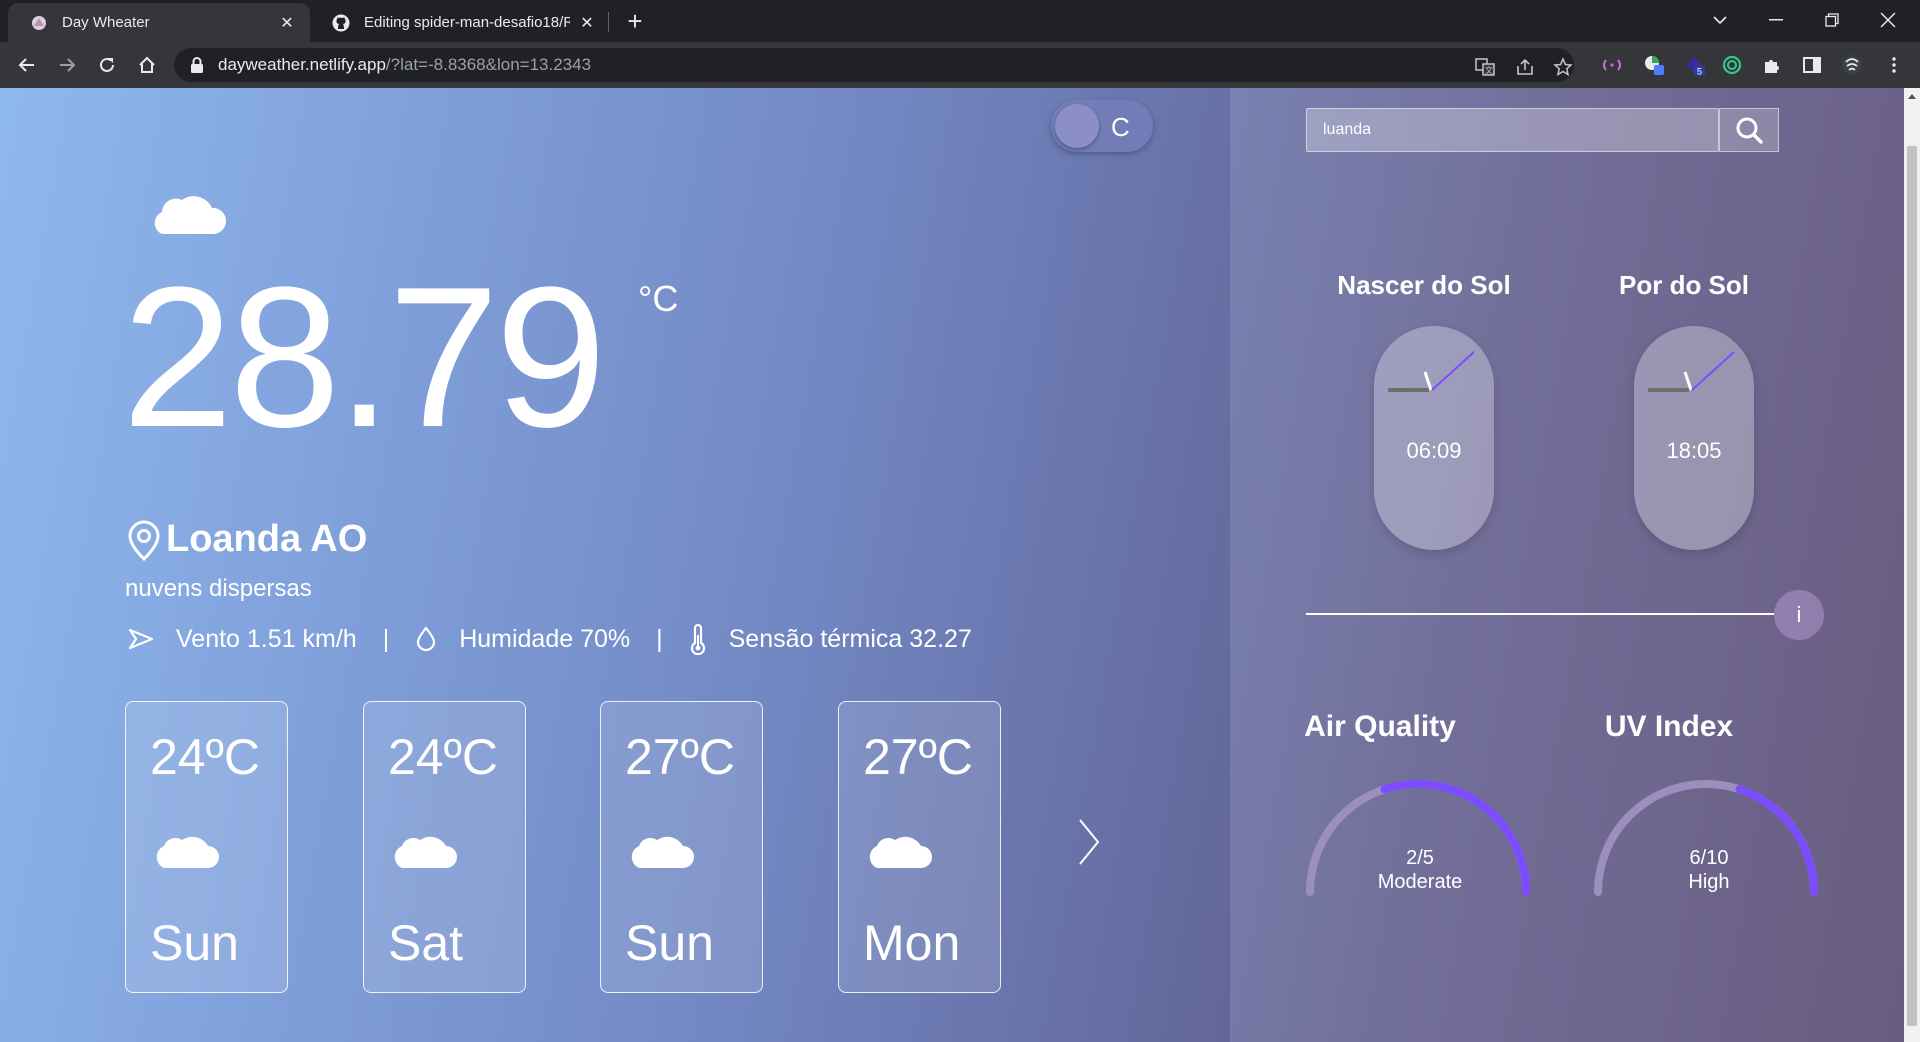 The height and width of the screenshot is (1042, 1920). Describe the element at coordinates (658, 298) in the screenshot. I see `temperature-unit: °C` at that location.